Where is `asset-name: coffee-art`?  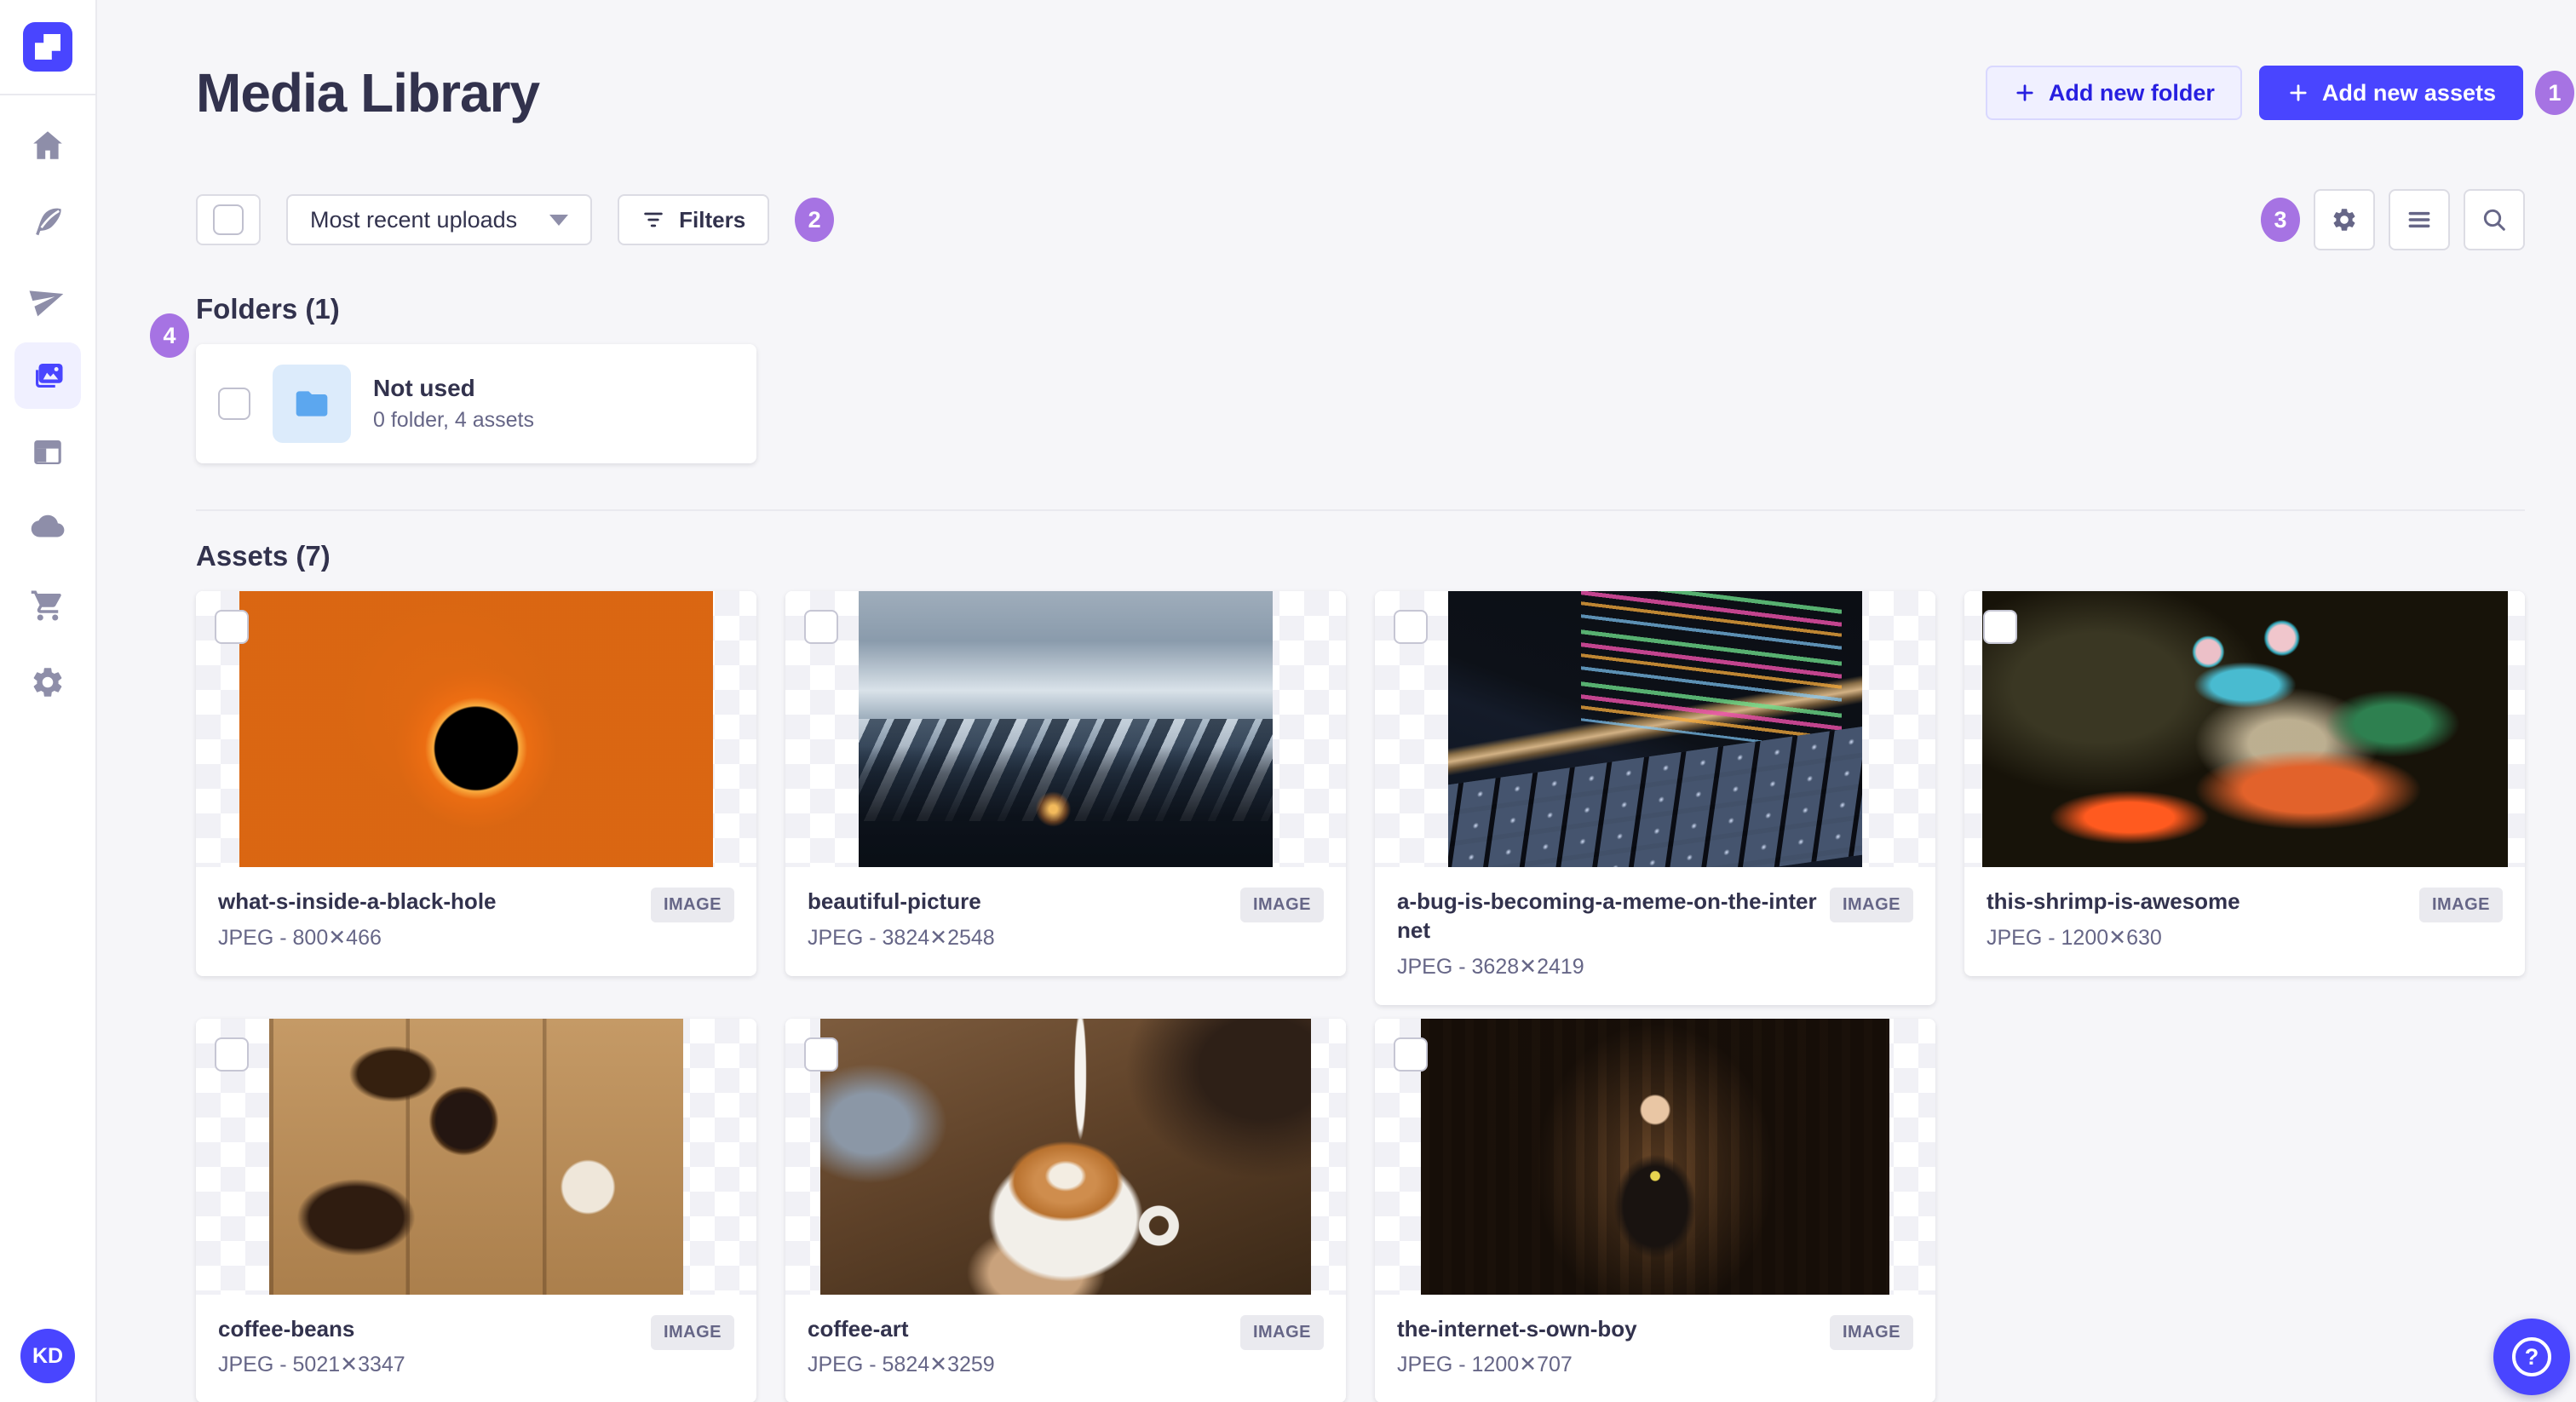
asset-name: coffee-art is located at coordinates (858, 1328).